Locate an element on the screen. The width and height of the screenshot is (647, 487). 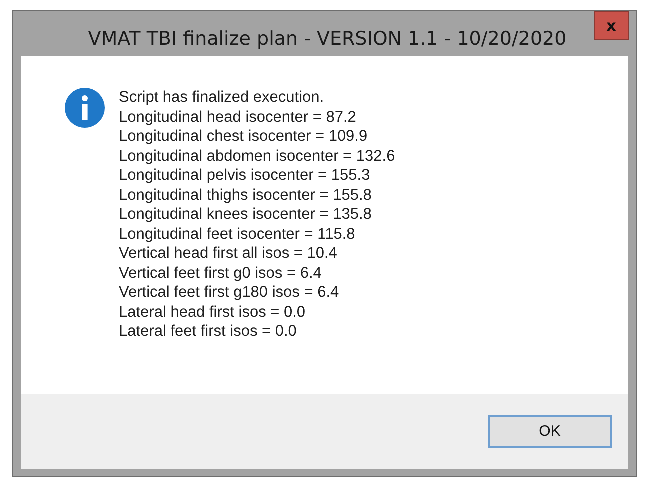
info-icon is located at coordinates (85, 108).